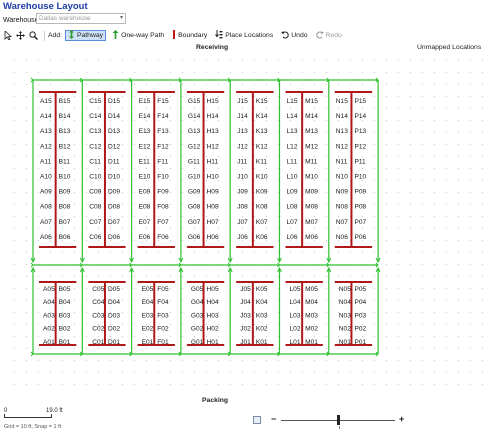 The image size is (500, 437). What do you see at coordinates (65, 342) in the screenshot?
I see `location-label: B01` at bounding box center [65, 342].